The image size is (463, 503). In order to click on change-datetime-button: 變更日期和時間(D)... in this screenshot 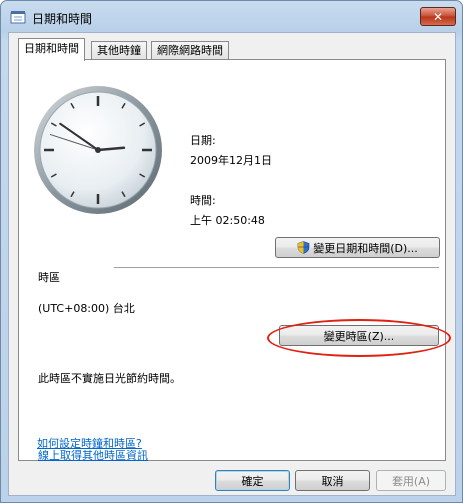, I will do `click(357, 247)`.